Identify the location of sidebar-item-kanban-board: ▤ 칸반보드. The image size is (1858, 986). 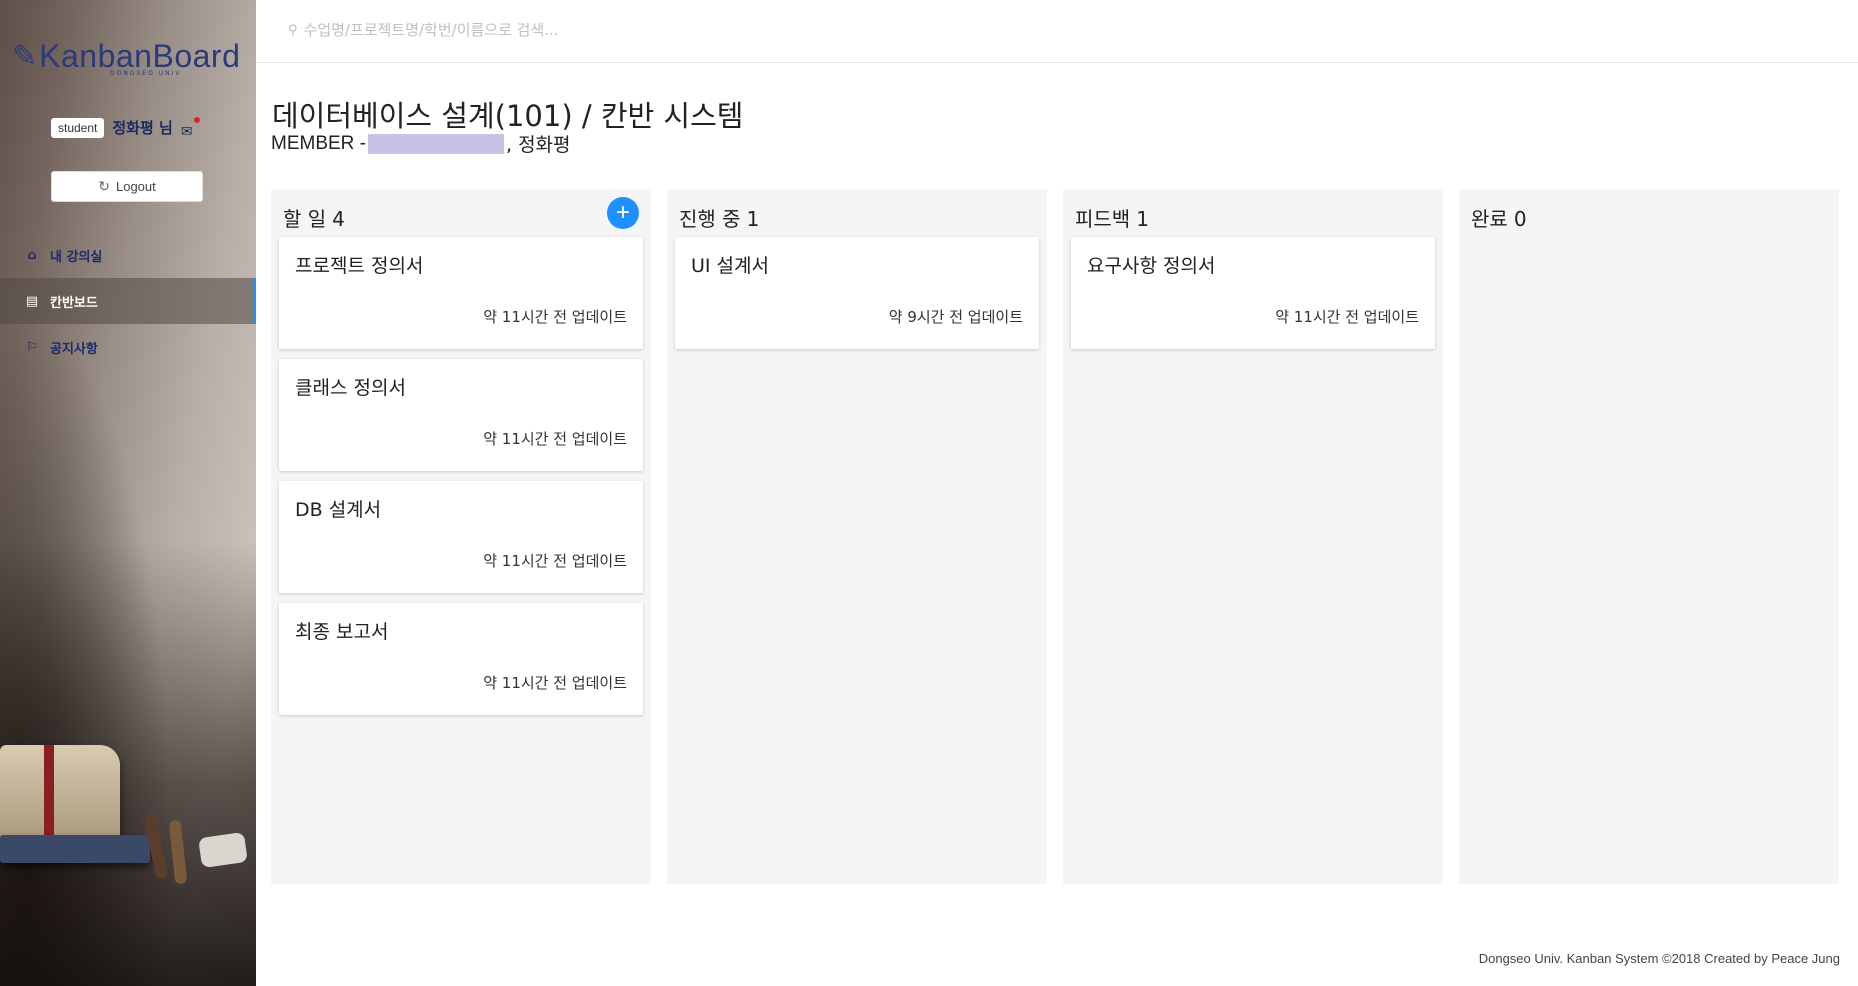
(128, 301).